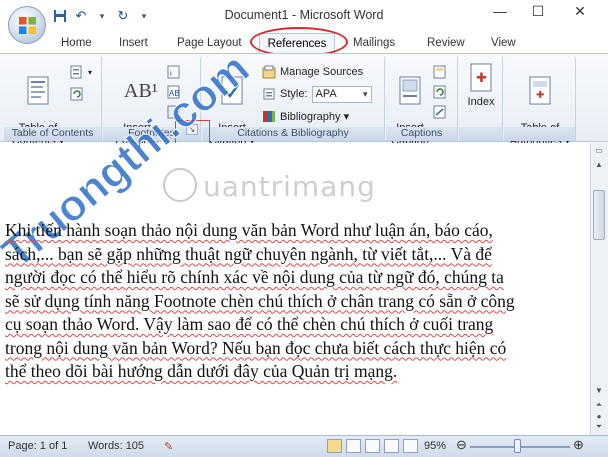  Describe the element at coordinates (517, 446) in the screenshot. I see `zoom-slider-handle` at that location.